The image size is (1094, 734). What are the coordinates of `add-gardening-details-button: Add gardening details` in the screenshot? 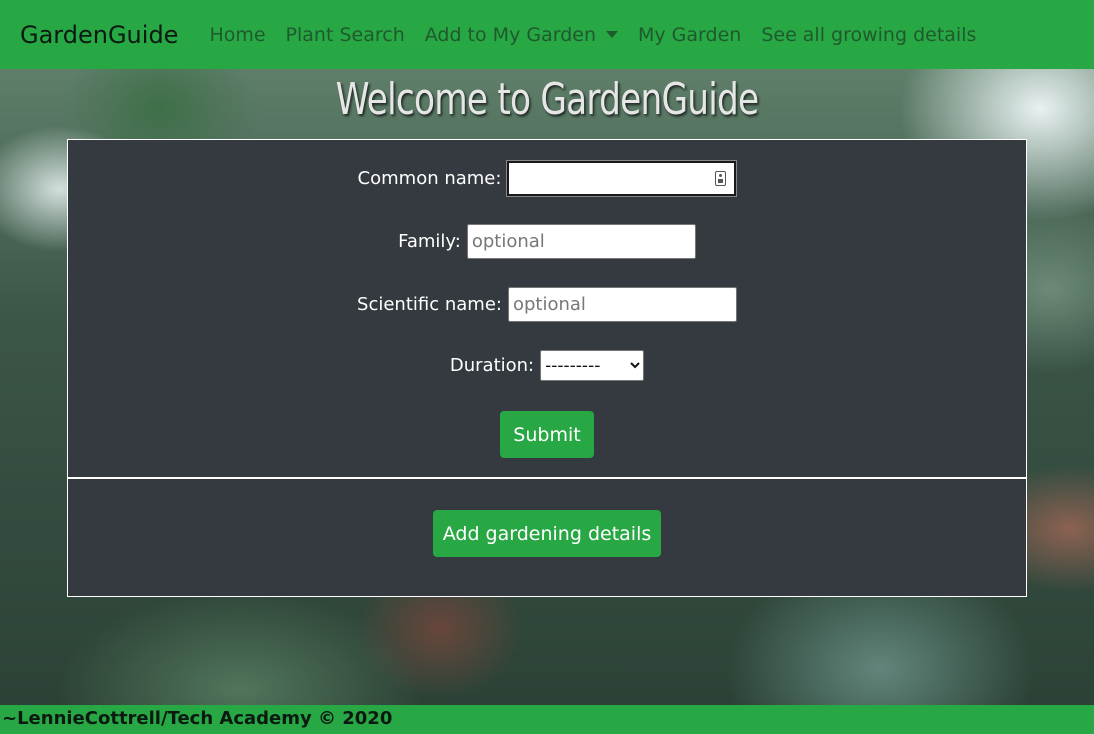 It's located at (547, 533).